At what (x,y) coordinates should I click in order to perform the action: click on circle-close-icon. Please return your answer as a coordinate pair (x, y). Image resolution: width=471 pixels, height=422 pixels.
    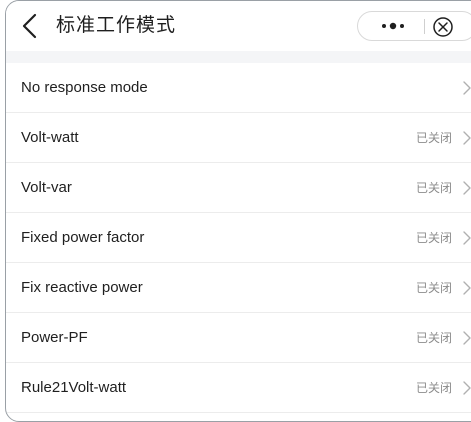
    Looking at the image, I should click on (443, 27).